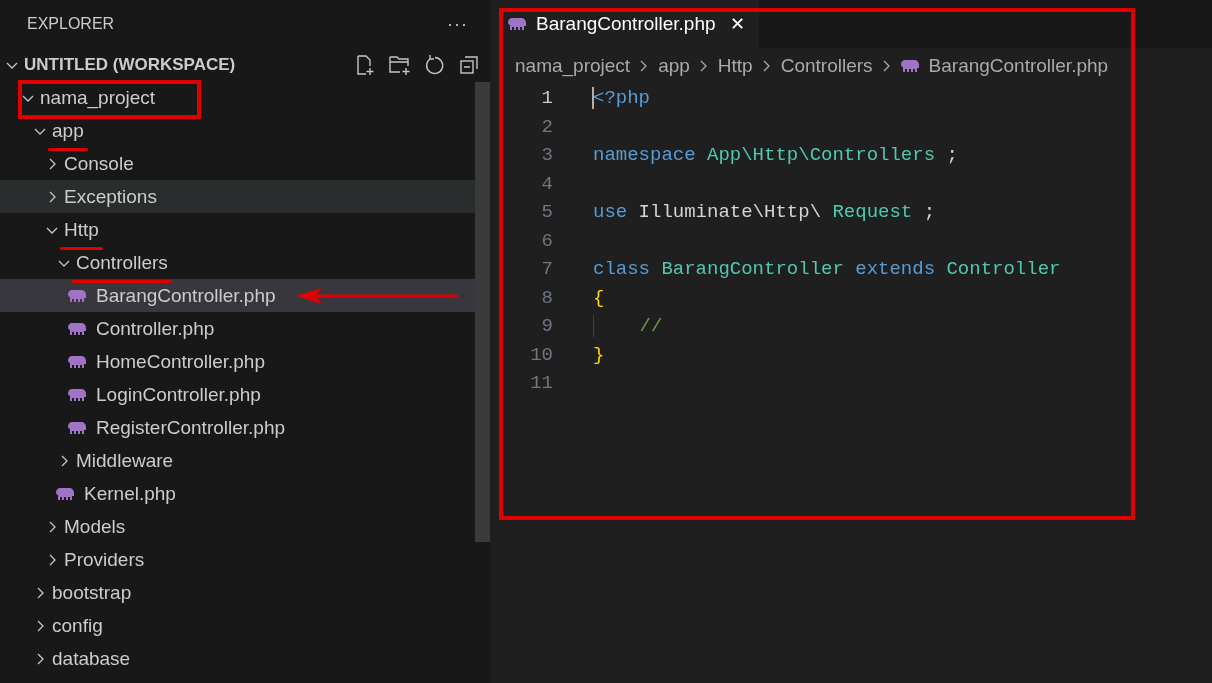 Image resolution: width=1212 pixels, height=683 pixels. I want to click on text-cursor, so click(593, 98).